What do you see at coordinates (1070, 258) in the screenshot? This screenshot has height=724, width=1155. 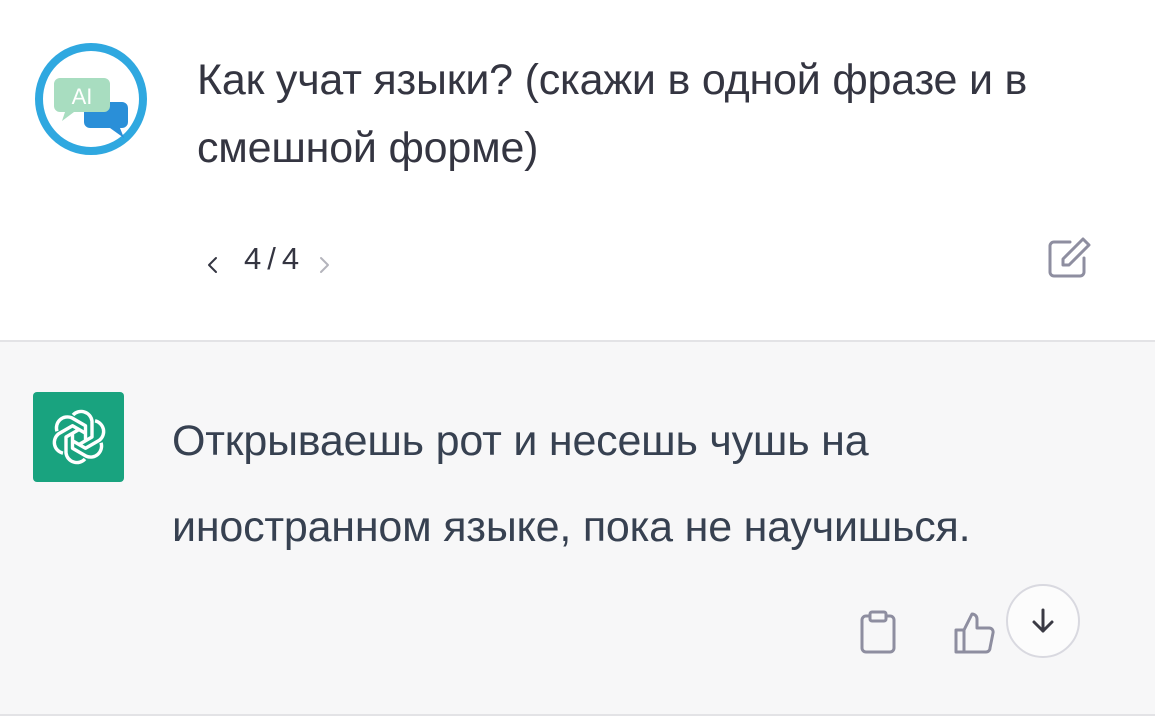 I see `edit-icon` at bounding box center [1070, 258].